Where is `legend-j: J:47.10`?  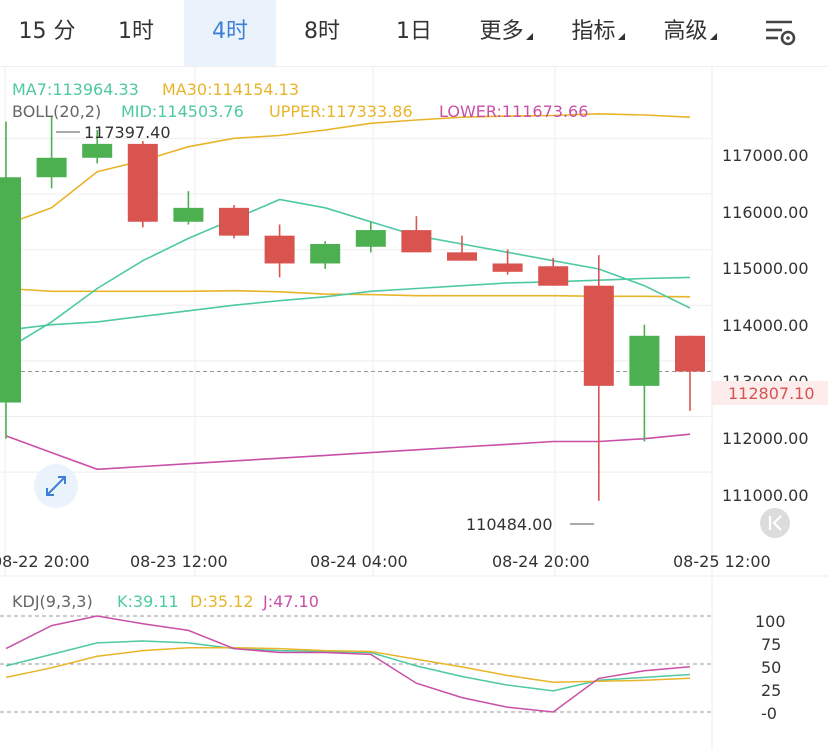 legend-j: J:47.10 is located at coordinates (290, 601).